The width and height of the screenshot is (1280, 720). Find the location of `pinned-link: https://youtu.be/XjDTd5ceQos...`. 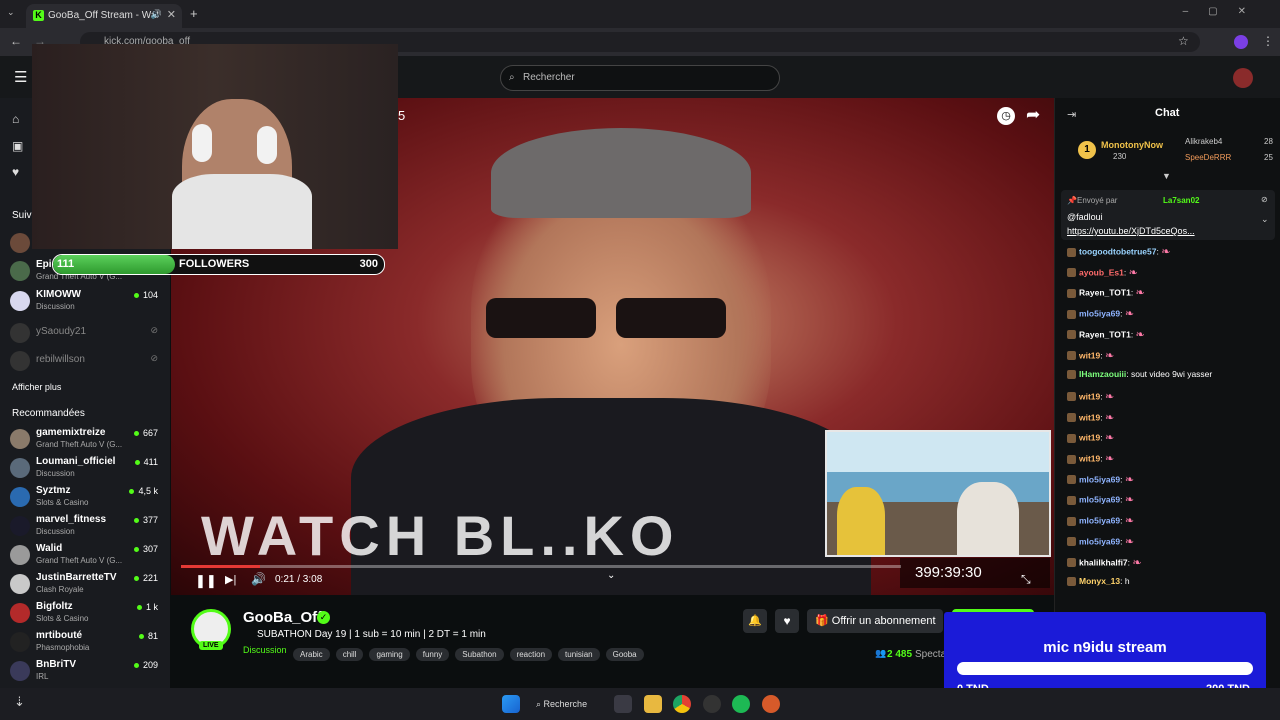

pinned-link: https://youtu.be/XjDTd5ceQos... is located at coordinates (1131, 231).